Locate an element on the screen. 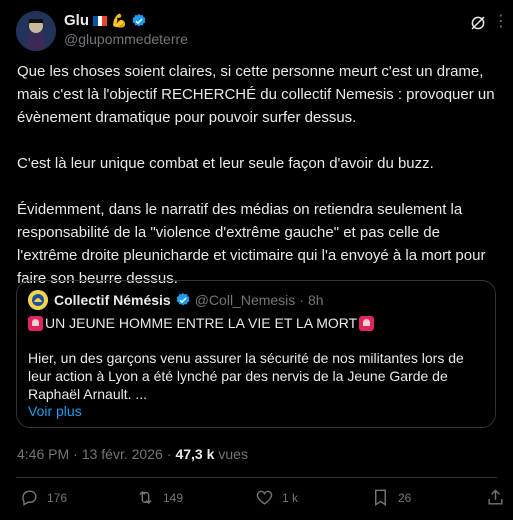 The height and width of the screenshot is (520, 513). repost-icon is located at coordinates (145, 497).